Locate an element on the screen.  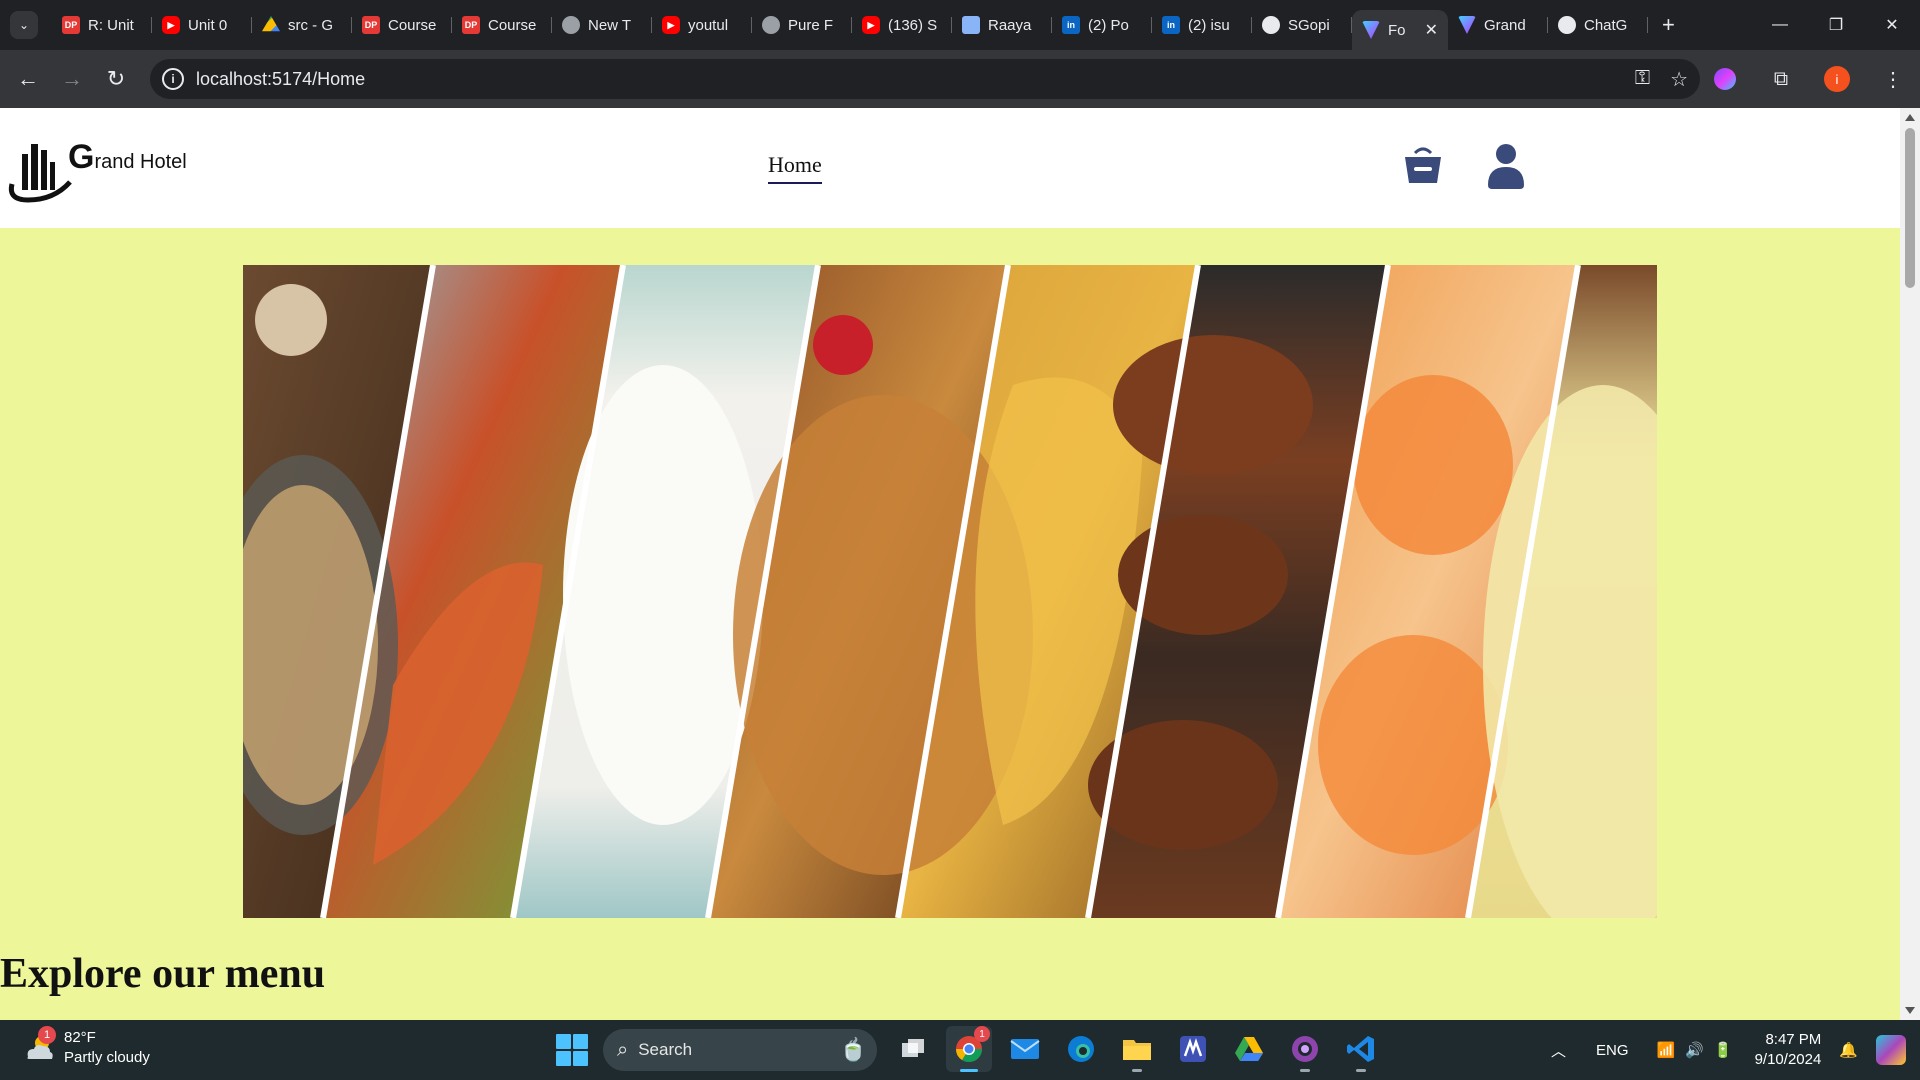
weather-temperature: 82°F is located at coordinates (80, 1037).